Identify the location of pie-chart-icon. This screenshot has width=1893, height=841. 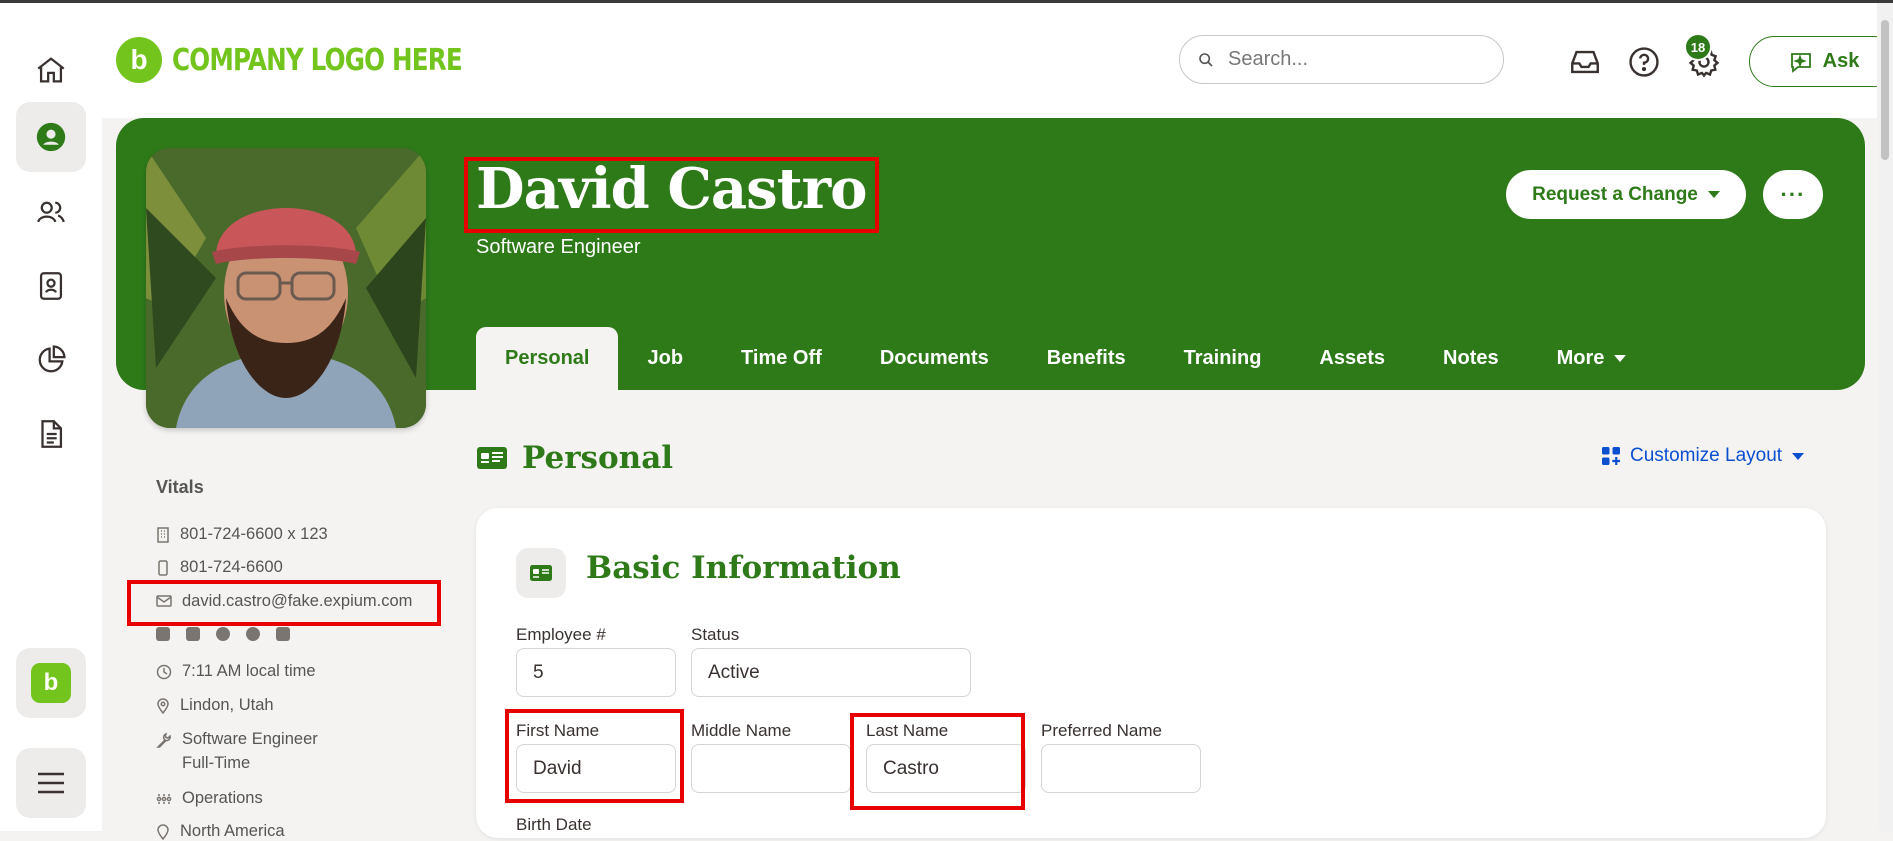
(52, 359).